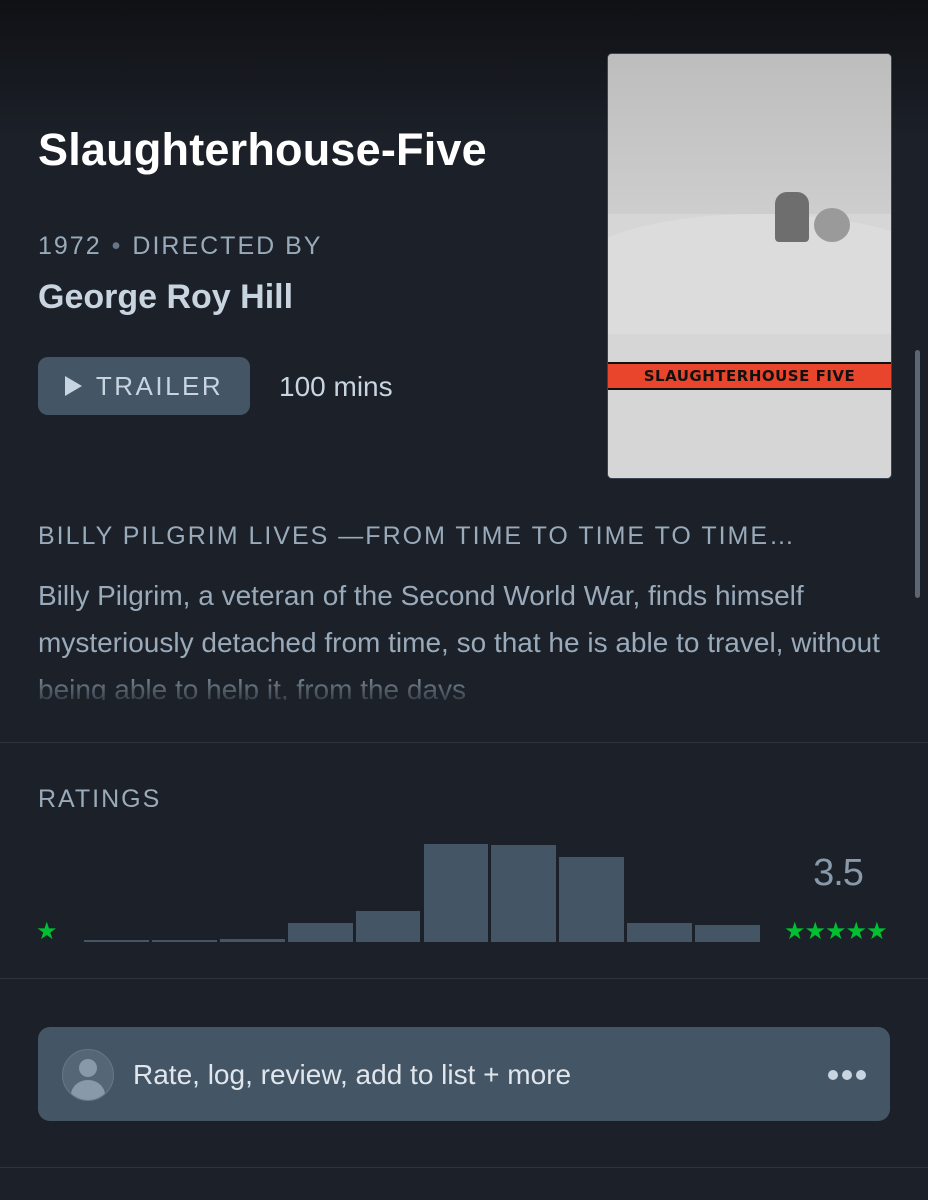 Image resolution: width=928 pixels, height=1200 pixels. What do you see at coordinates (749, 141) in the screenshot?
I see `poster-sky` at bounding box center [749, 141].